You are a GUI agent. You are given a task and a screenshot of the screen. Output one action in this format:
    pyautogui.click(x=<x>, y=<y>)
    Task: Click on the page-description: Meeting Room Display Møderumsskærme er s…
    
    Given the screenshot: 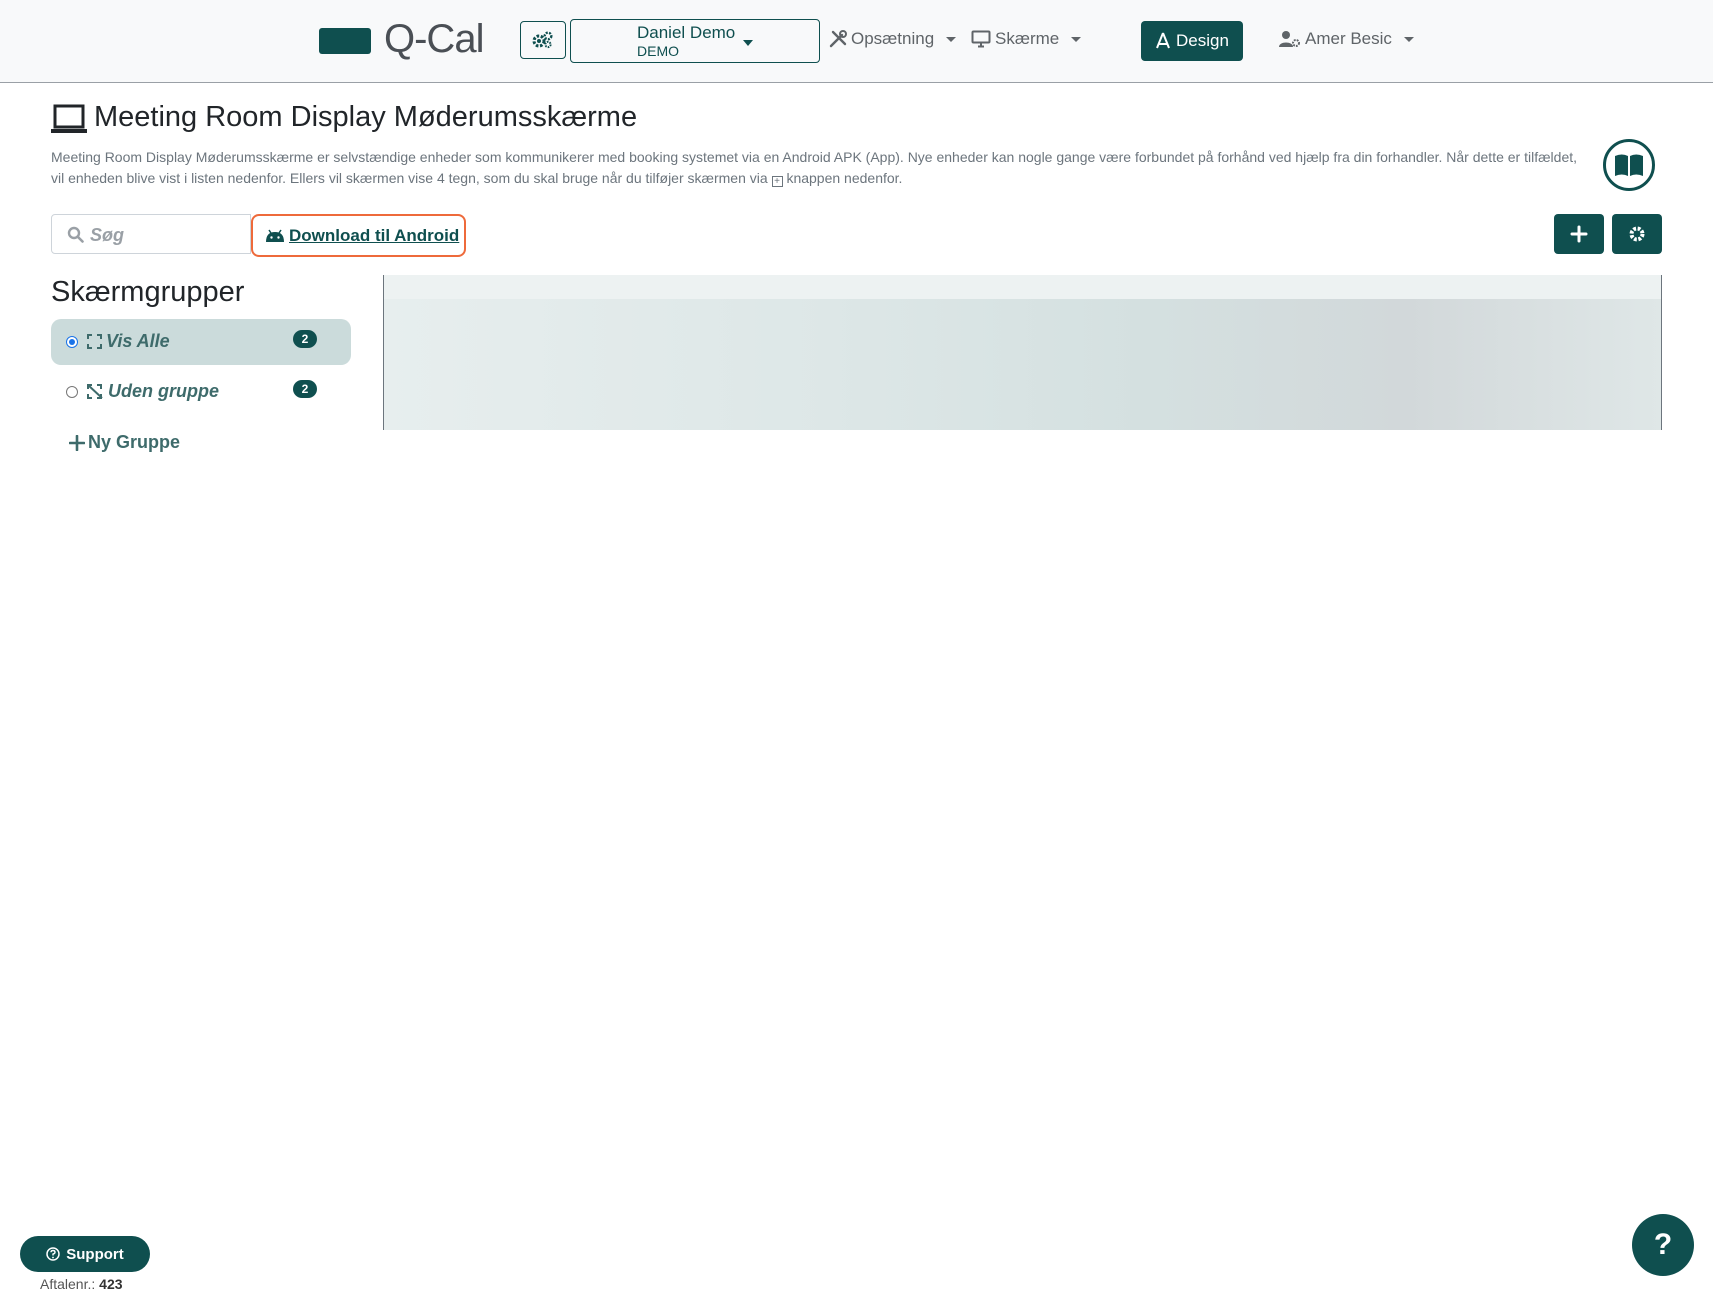 What is the action you would take?
    pyautogui.click(x=821, y=168)
    